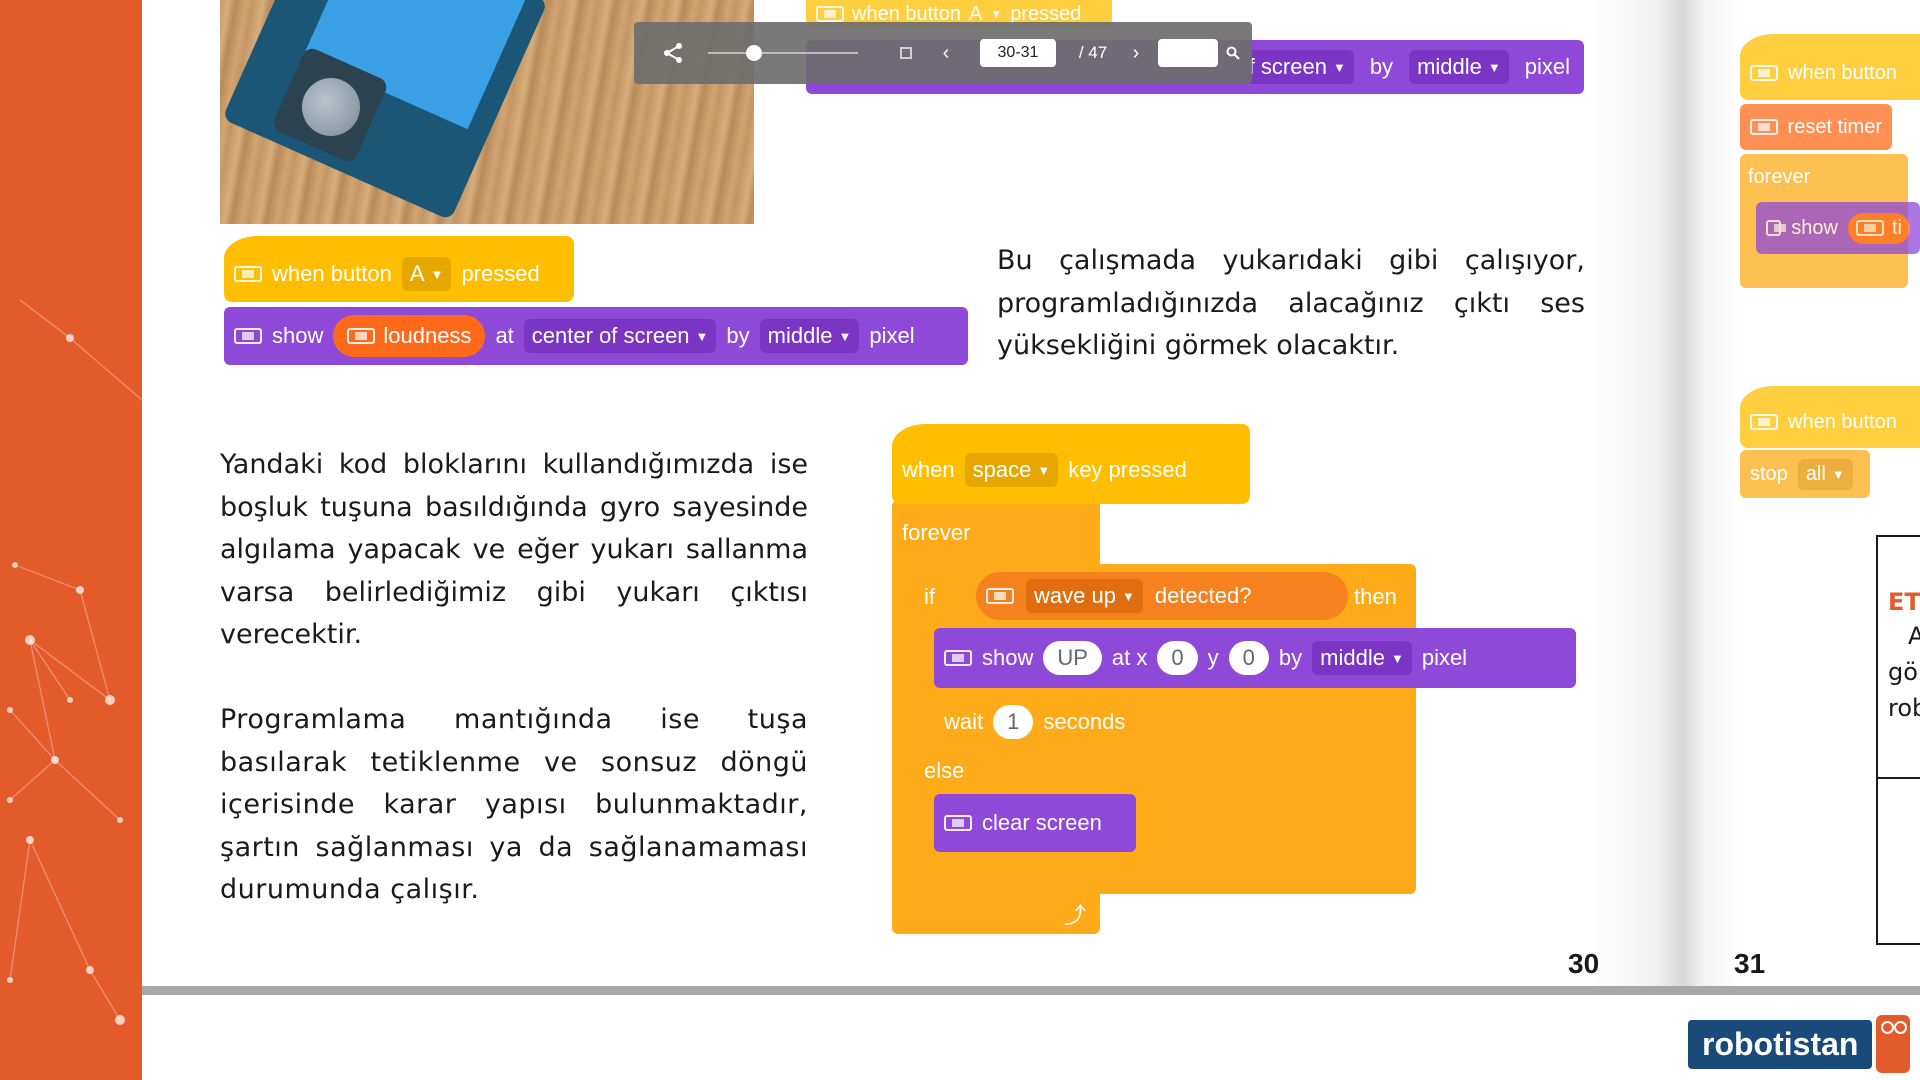 The height and width of the screenshot is (1080, 1920). What do you see at coordinates (74, 662) in the screenshot?
I see `network-pattern-graphic` at bounding box center [74, 662].